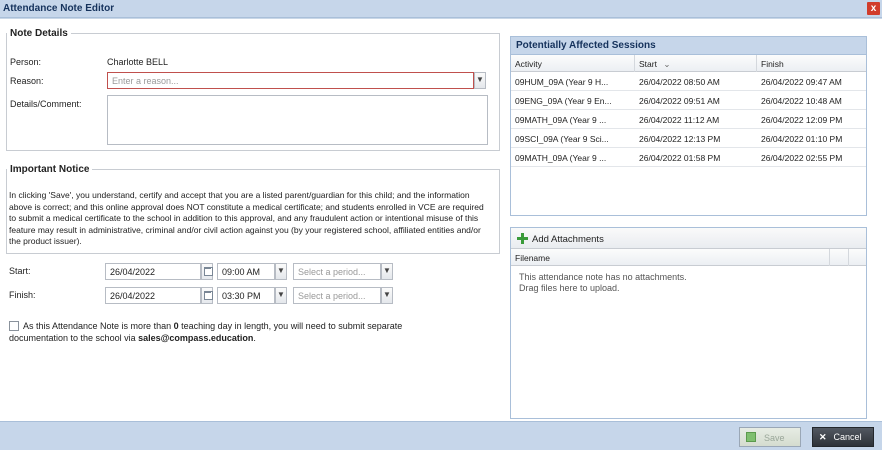  What do you see at coordinates (568, 239) in the screenshot?
I see `add-attachments-label: Add Attachments` at bounding box center [568, 239].